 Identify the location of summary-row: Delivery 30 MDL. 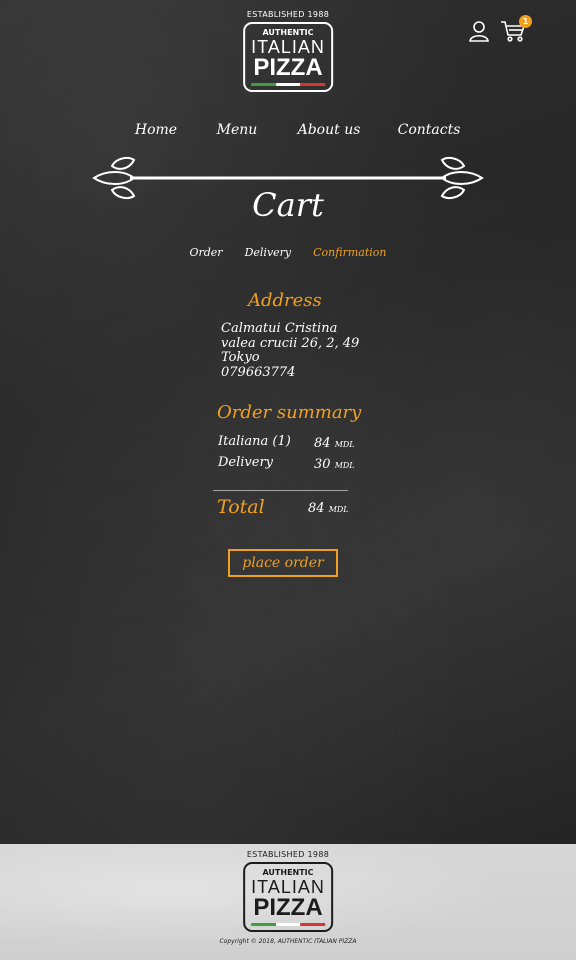
(288, 463).